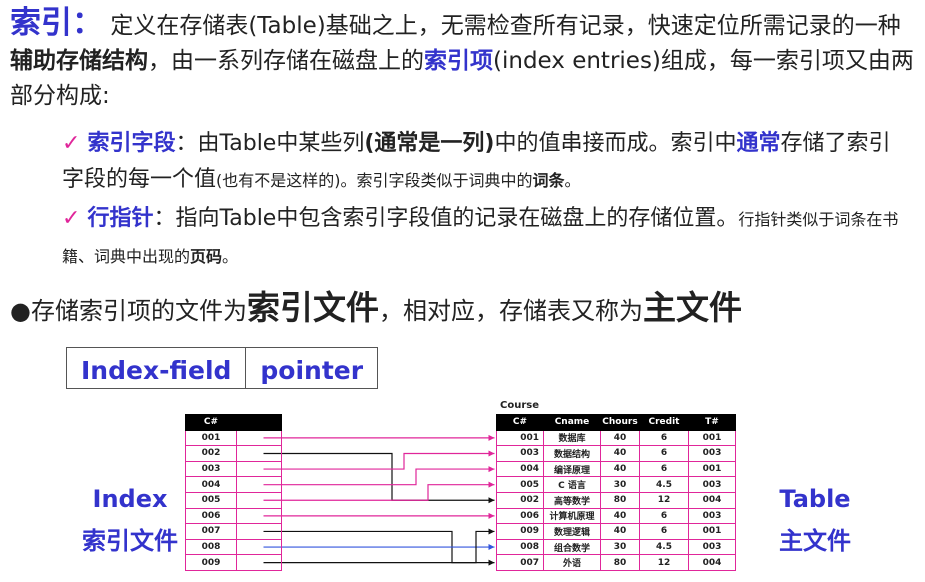 This screenshot has height=582, width=925. I want to click on index-key-cell: 009, so click(211, 562).